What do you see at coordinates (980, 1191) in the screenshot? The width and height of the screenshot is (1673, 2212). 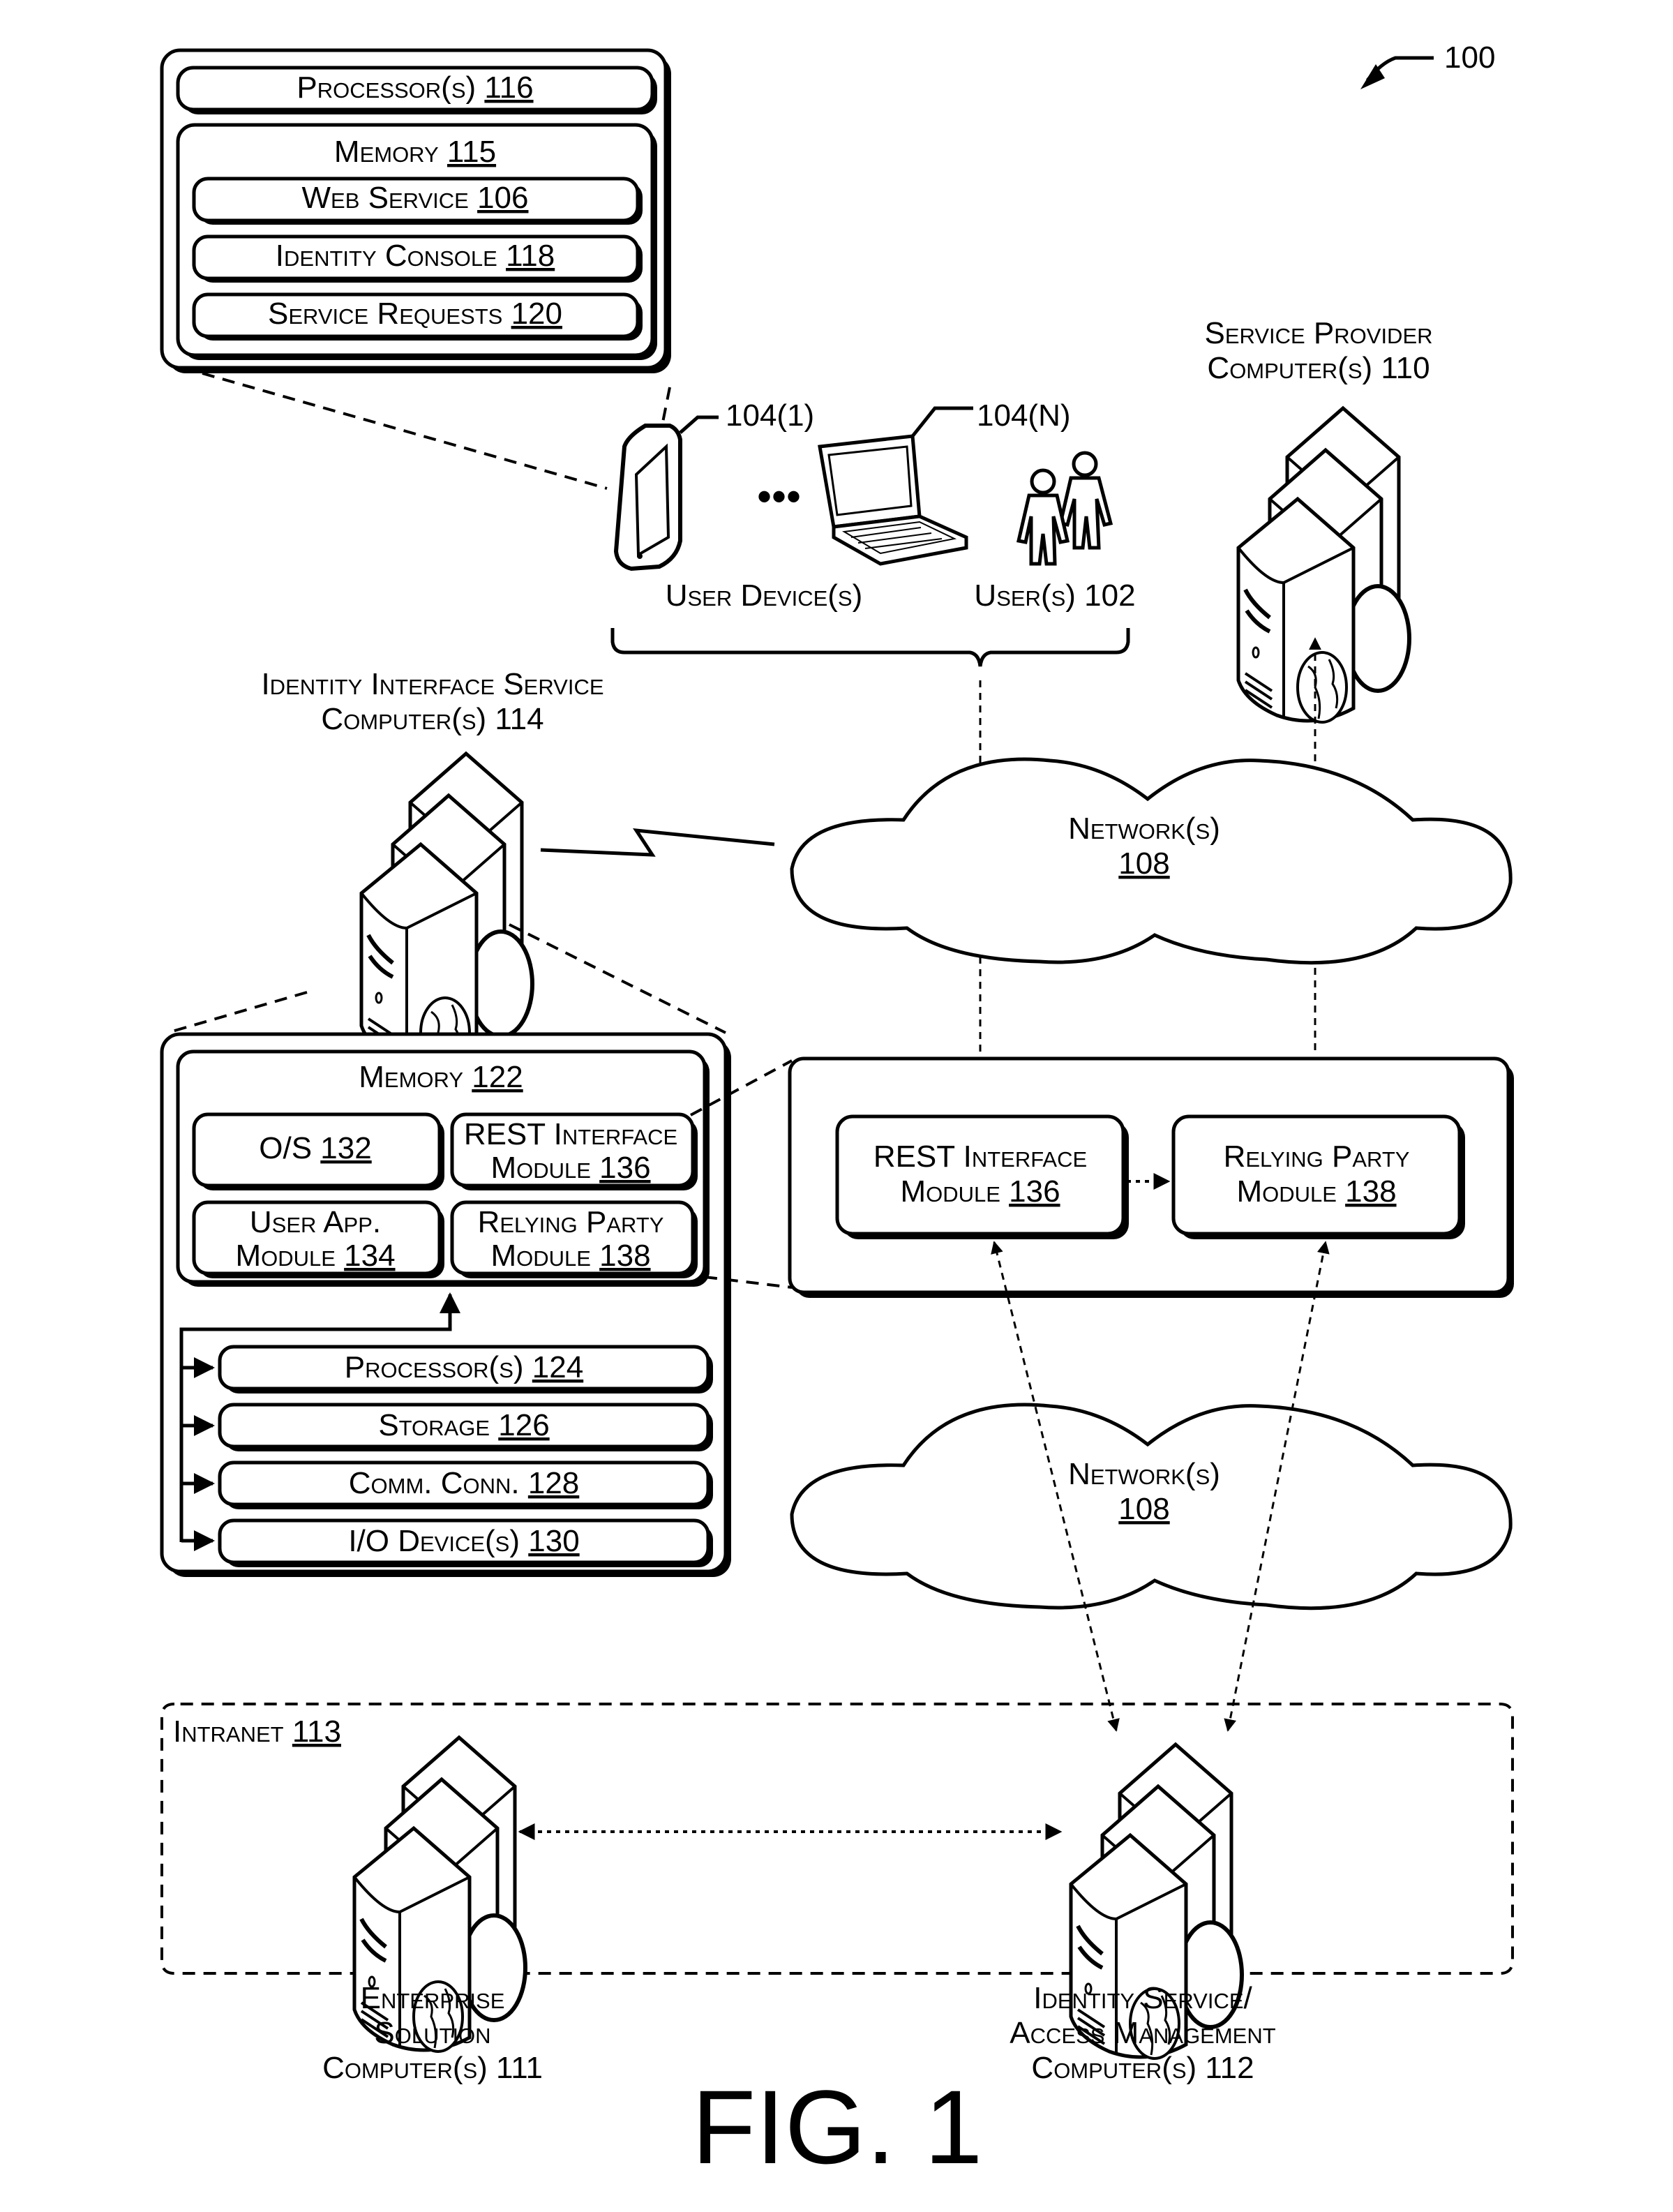 I see `panel-rest-line2: Module 136` at bounding box center [980, 1191].